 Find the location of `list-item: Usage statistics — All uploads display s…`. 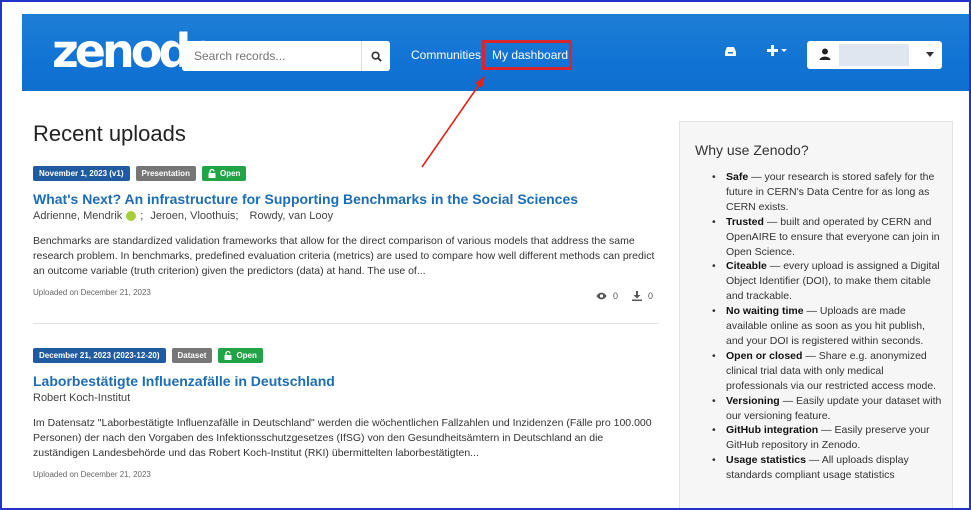

list-item: Usage statistics — All uploads display s… is located at coordinates (828, 468).